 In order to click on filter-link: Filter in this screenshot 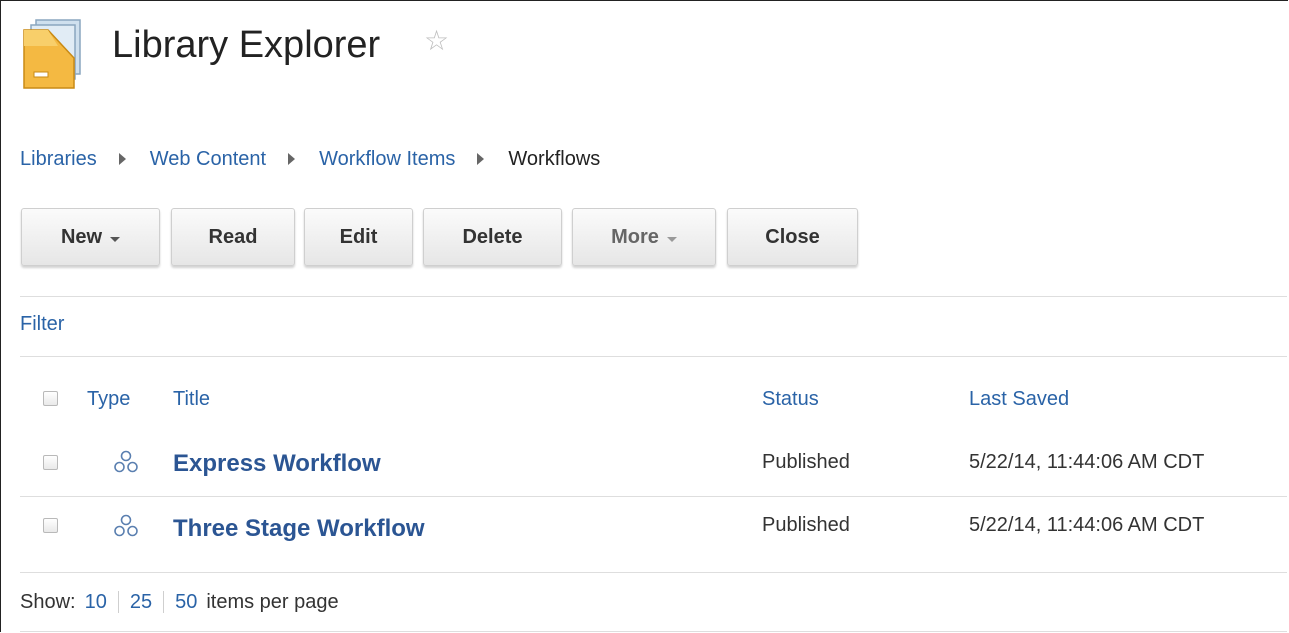, I will do `click(42, 324)`.